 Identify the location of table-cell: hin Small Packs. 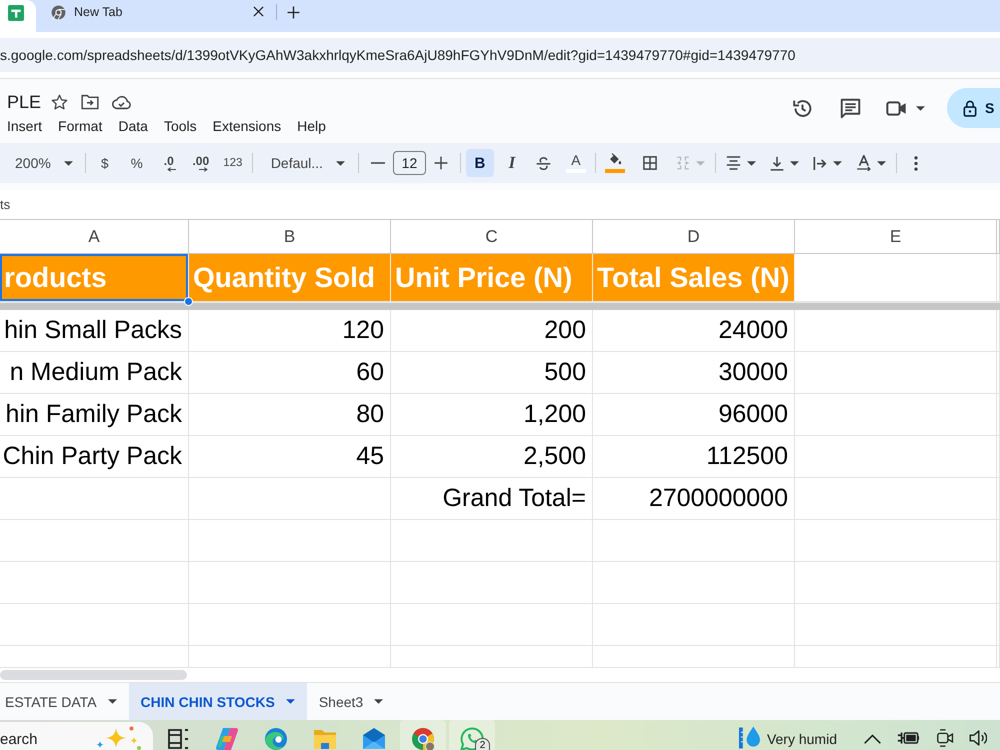
(94, 331).